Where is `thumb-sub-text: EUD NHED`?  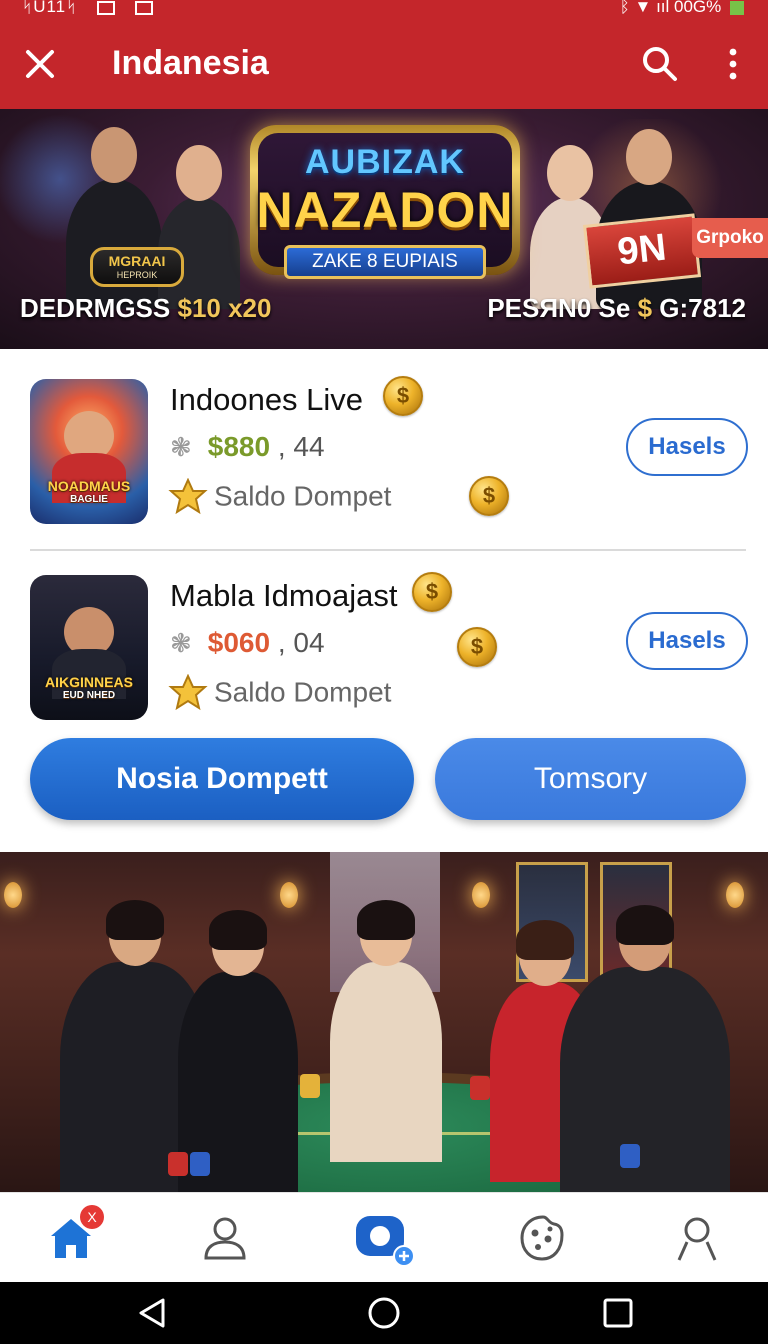
thumb-sub-text: EUD NHED is located at coordinates (89, 695).